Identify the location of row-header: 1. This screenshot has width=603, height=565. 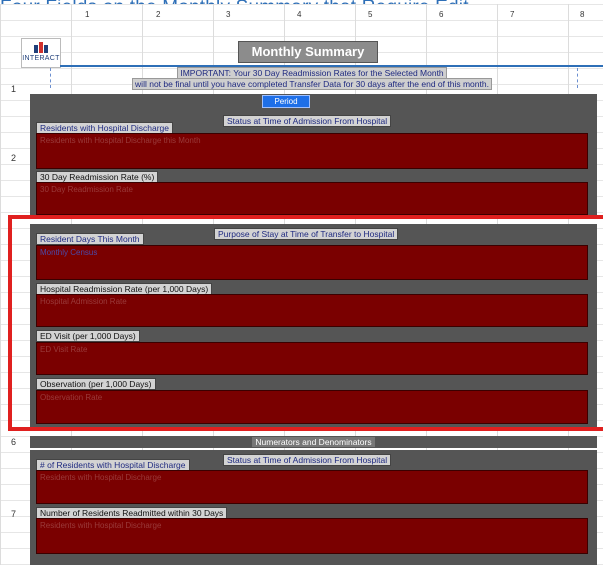
(14, 89).